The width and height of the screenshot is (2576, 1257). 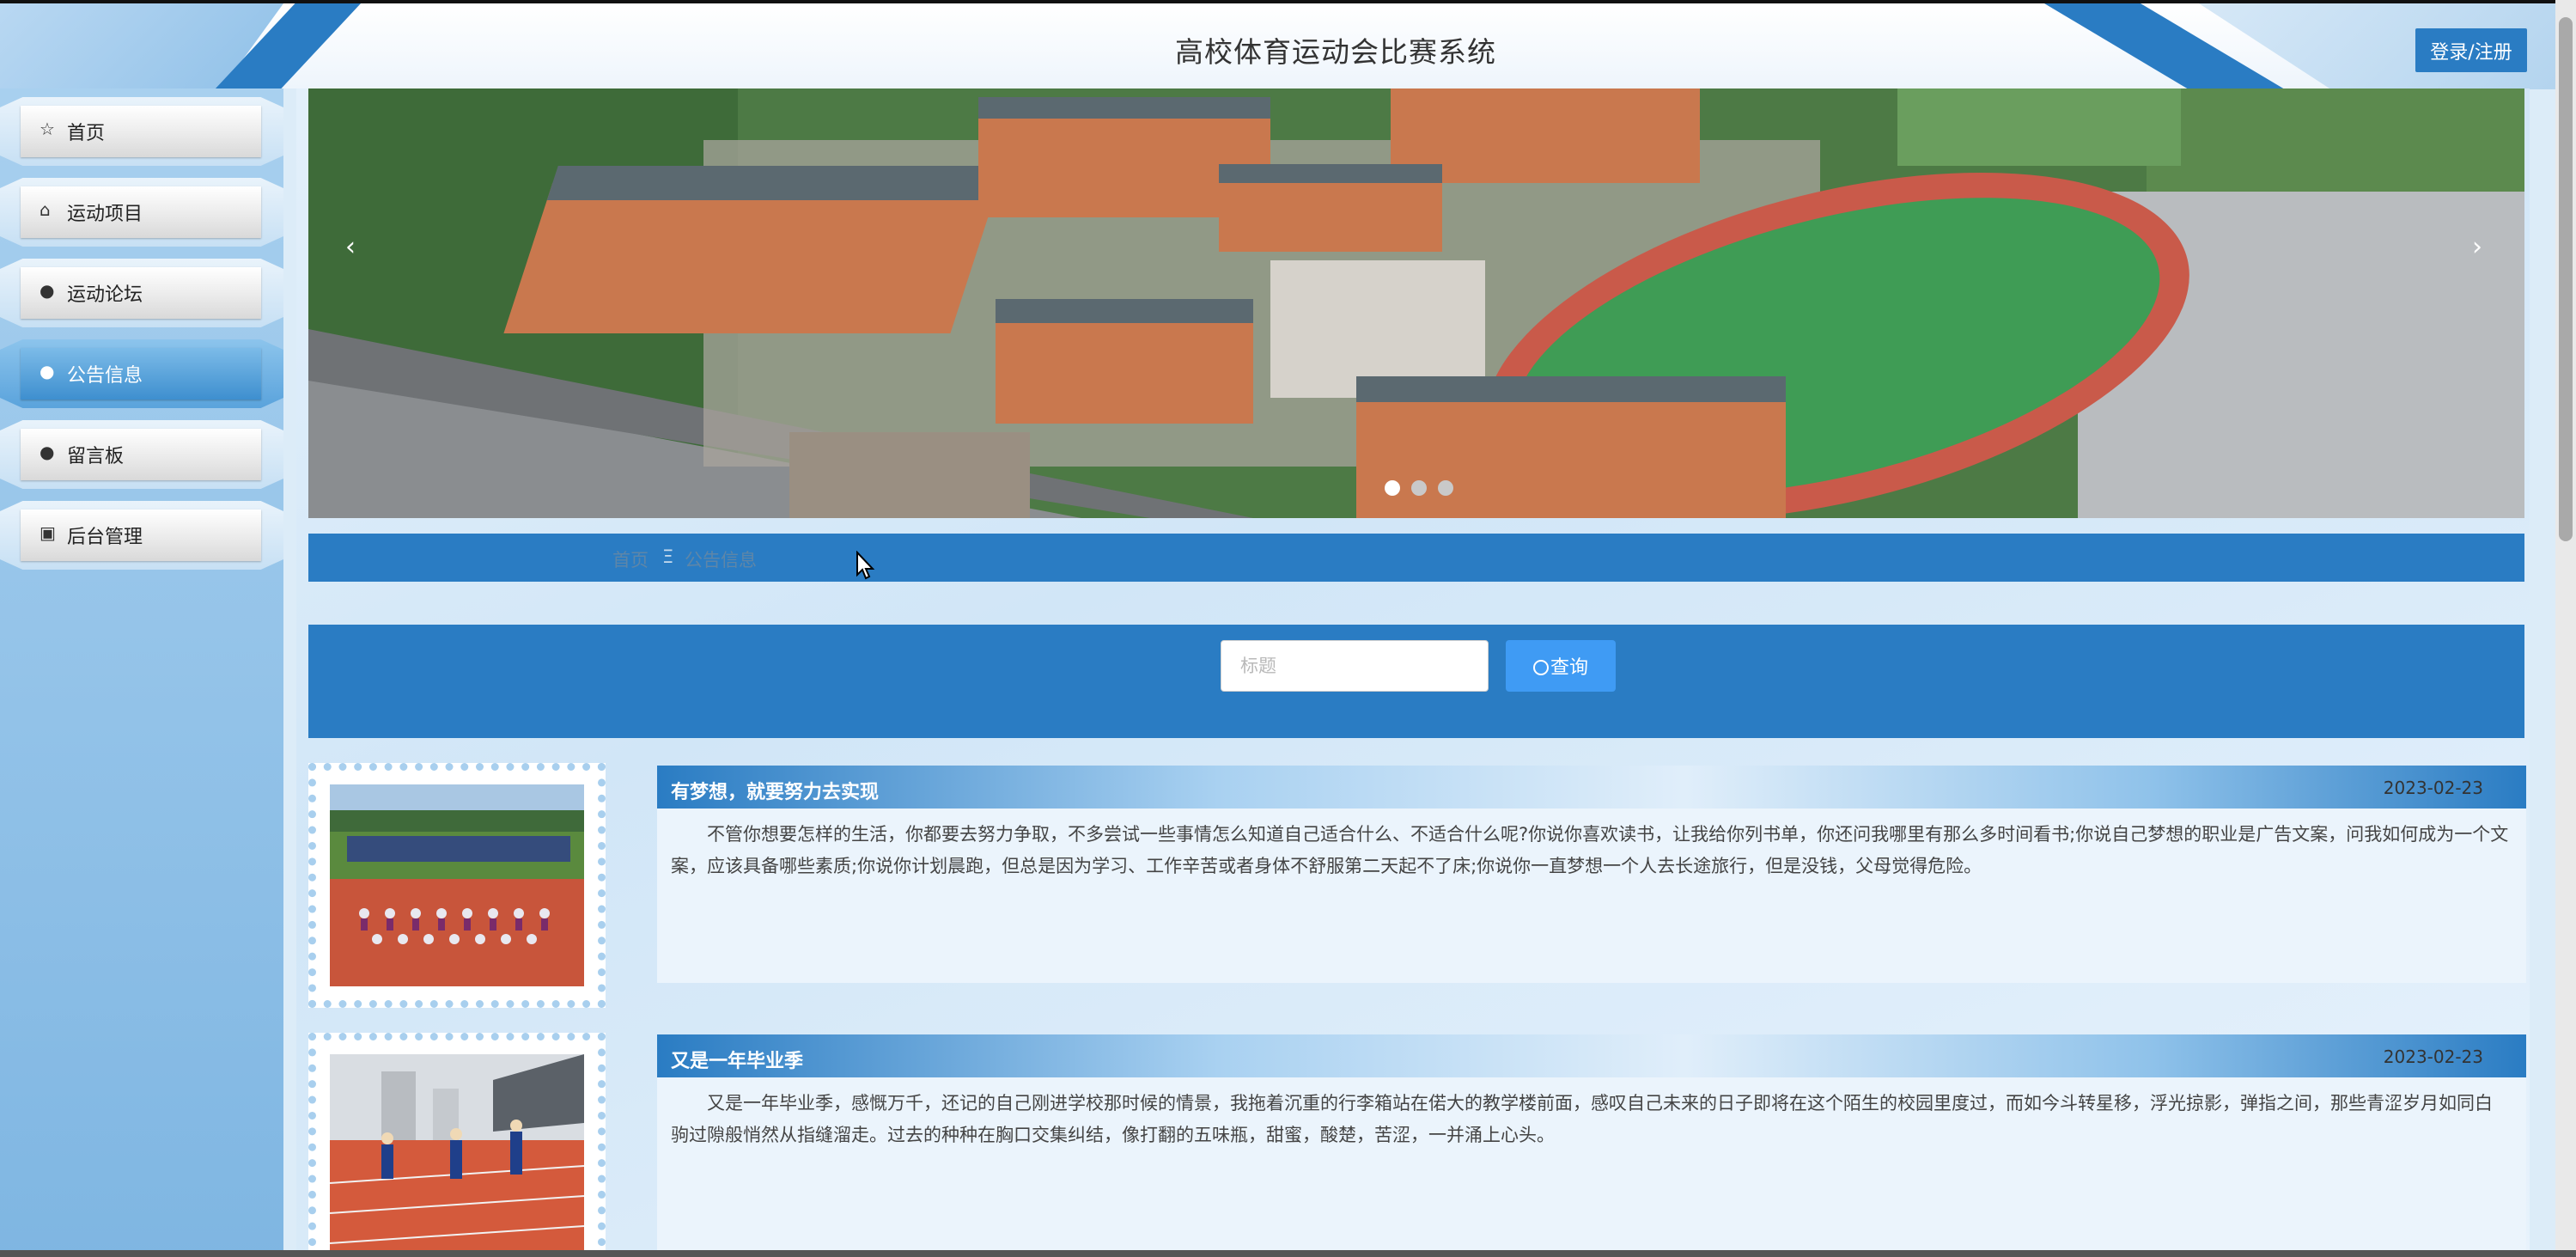 I want to click on sidebar-item-label: 公告信息, so click(x=105, y=376).